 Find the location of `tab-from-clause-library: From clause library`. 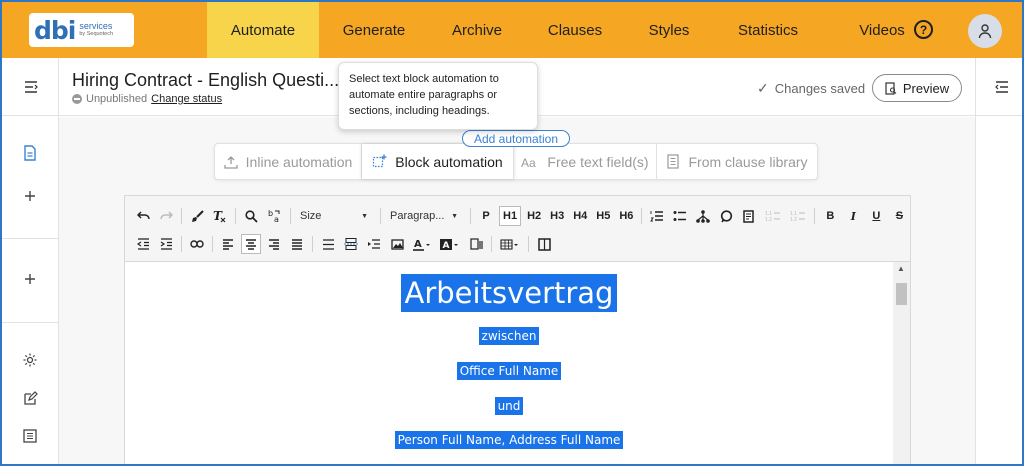

tab-from-clause-library: From clause library is located at coordinates (737, 161).